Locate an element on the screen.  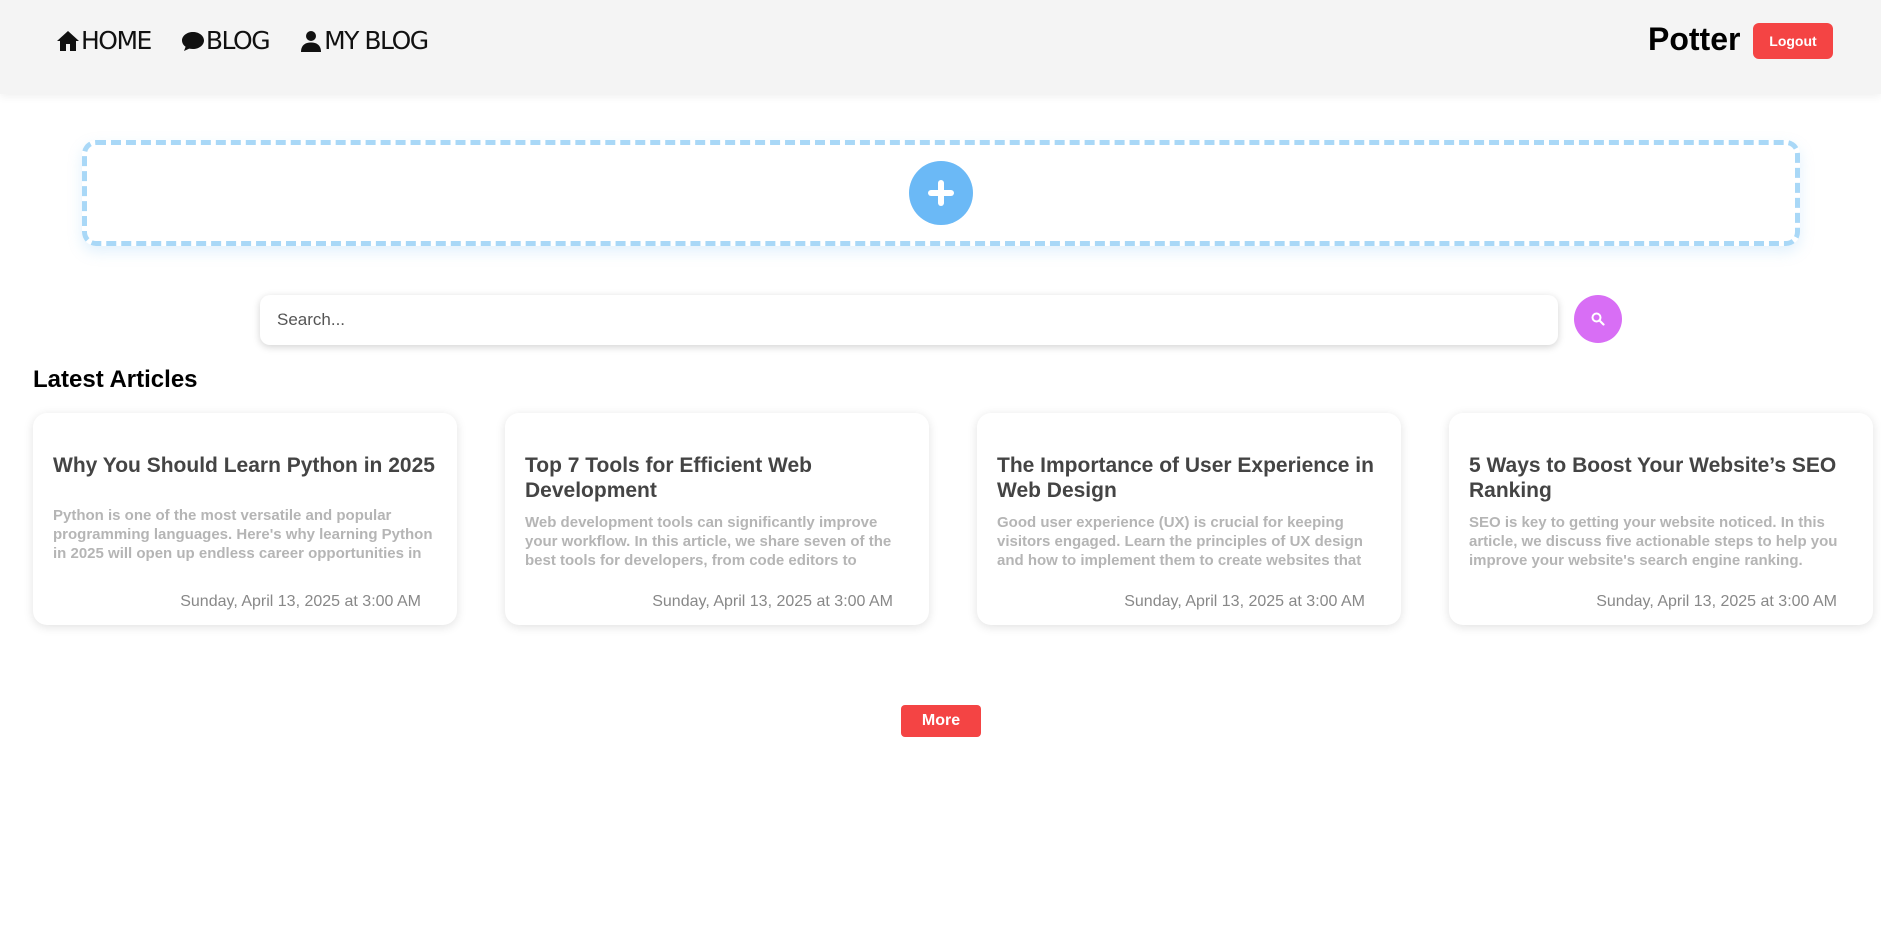
nav-item-blog: BLOG is located at coordinates (226, 40).